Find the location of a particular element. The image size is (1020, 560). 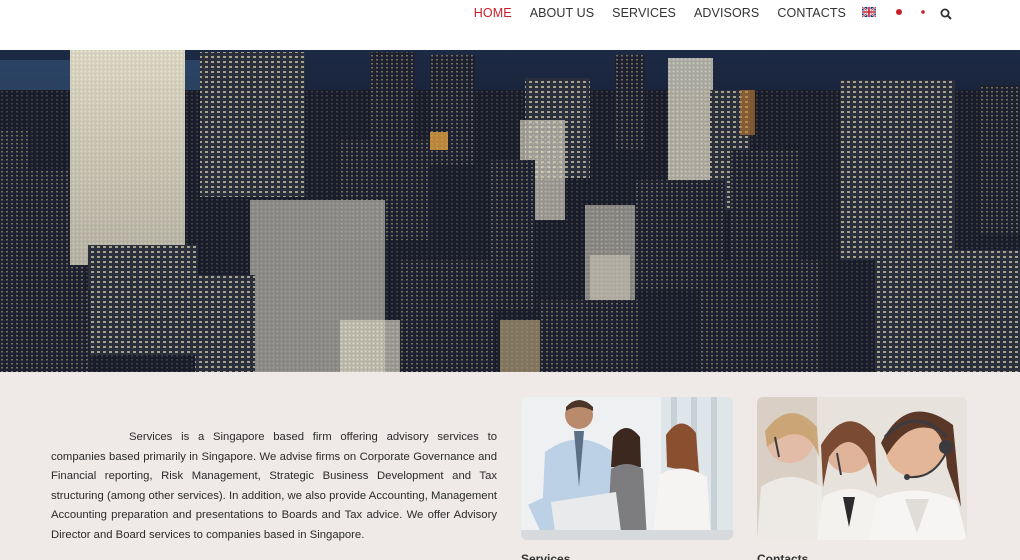

nav-services: SERVICES is located at coordinates (644, 13).